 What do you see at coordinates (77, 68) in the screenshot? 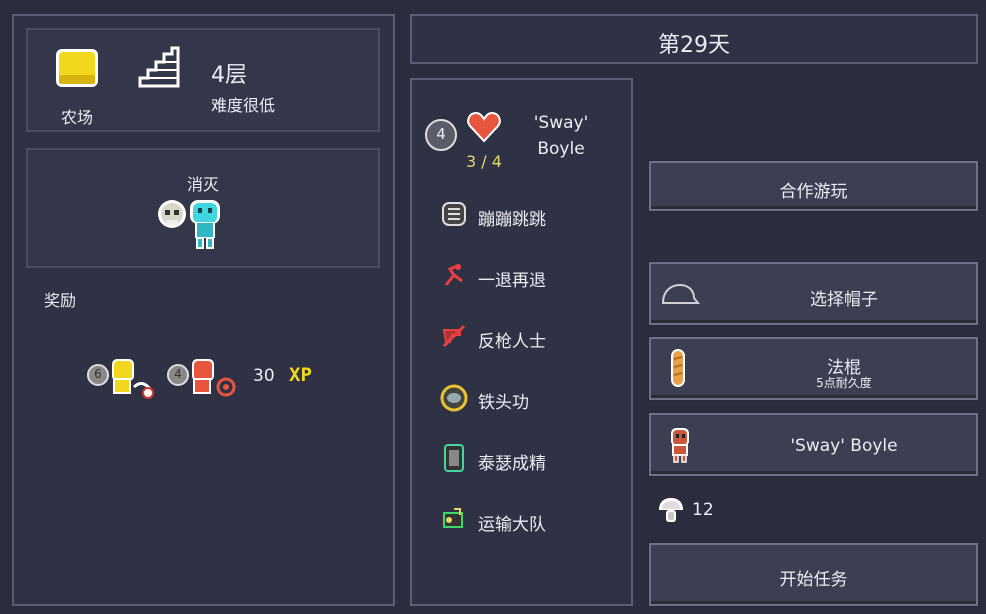
I see `farm-level-icon` at bounding box center [77, 68].